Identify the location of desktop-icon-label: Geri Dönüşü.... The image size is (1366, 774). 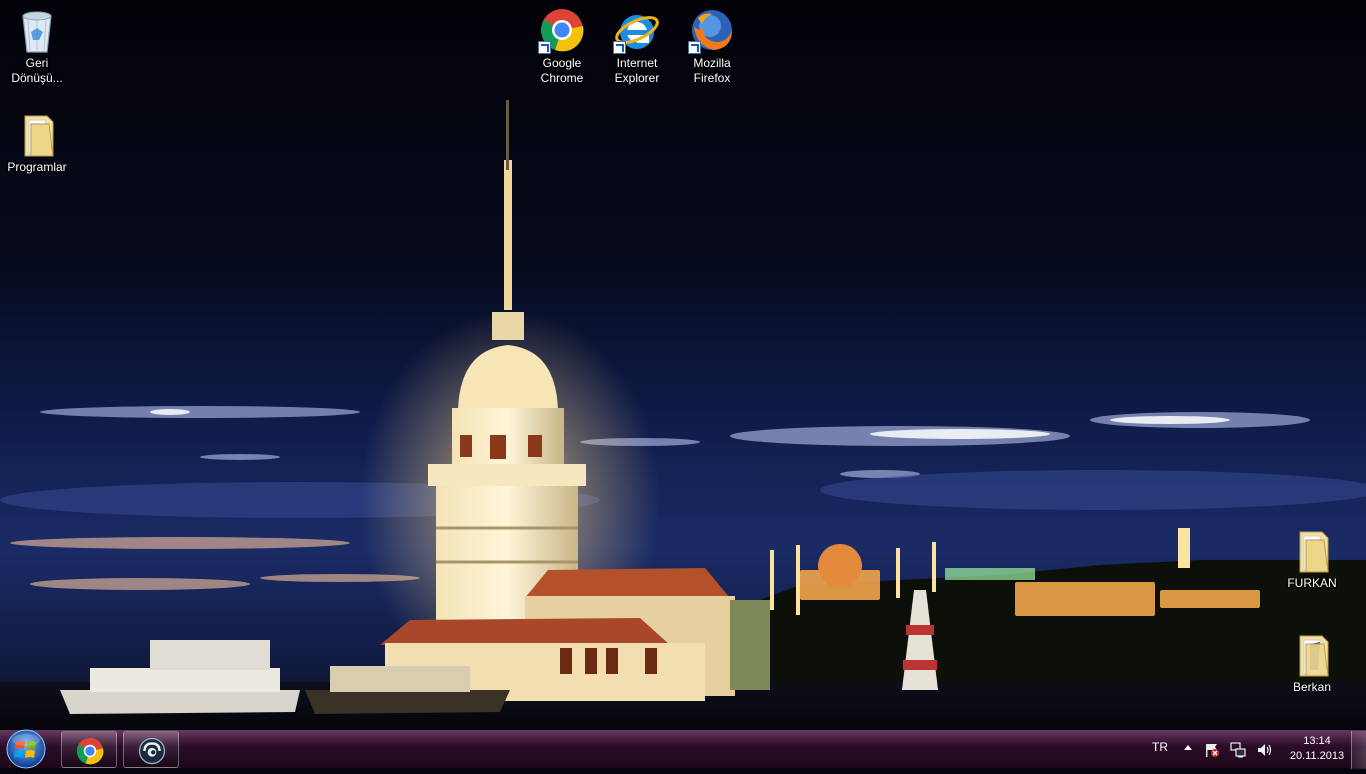
(37, 70).